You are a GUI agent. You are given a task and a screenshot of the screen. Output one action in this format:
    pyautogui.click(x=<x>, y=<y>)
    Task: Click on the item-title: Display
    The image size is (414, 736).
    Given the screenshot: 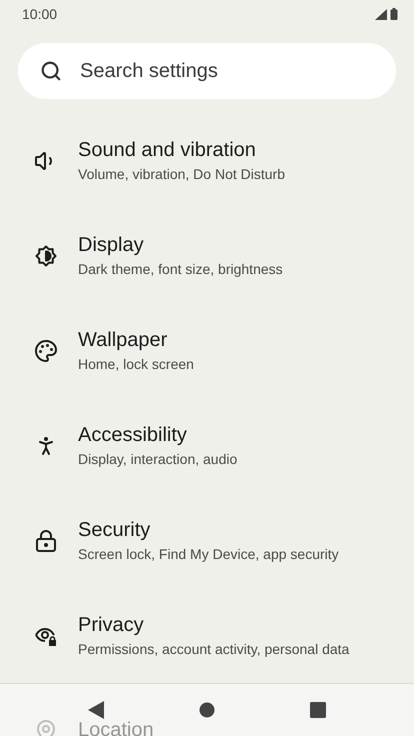 What is the action you would take?
    pyautogui.click(x=111, y=245)
    